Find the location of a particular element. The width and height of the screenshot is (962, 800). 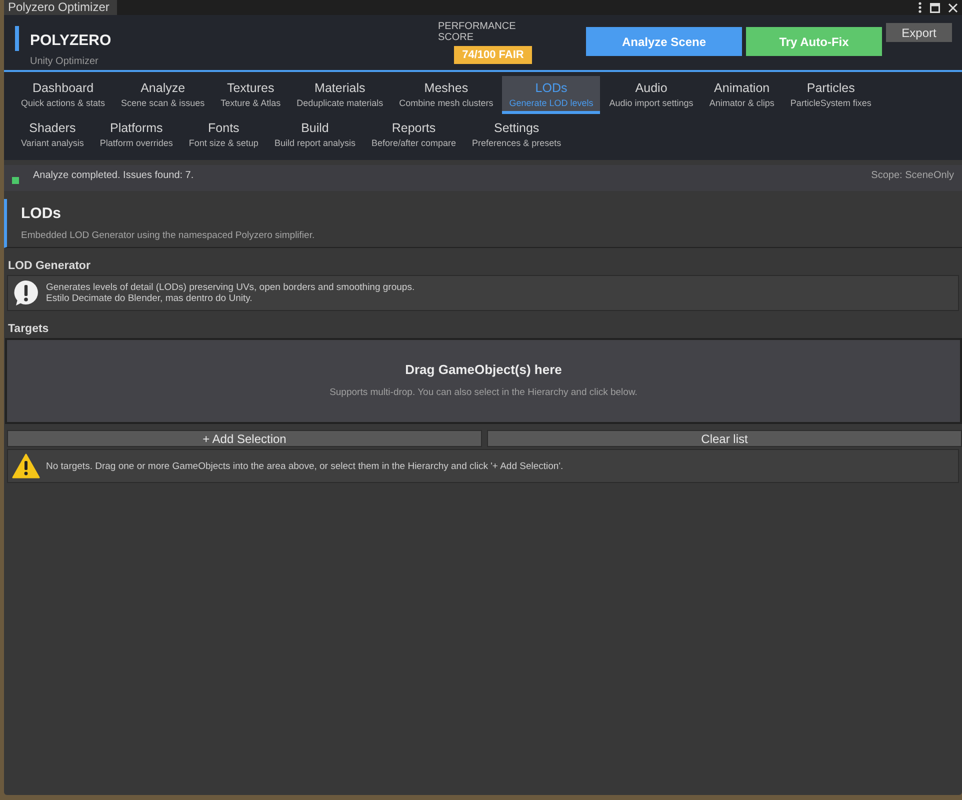

help-text: Generates levels of detail (LODs) preserving UVs, open borders and smoothing groups. is located at coordinates (230, 287).